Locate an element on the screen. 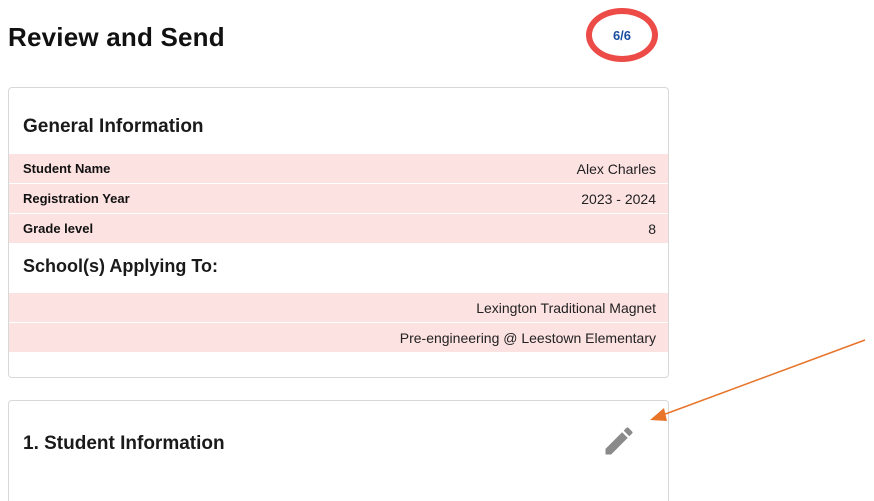 Image resolution: width=874 pixels, height=501 pixels. info-label: Student Name is located at coordinates (67, 168).